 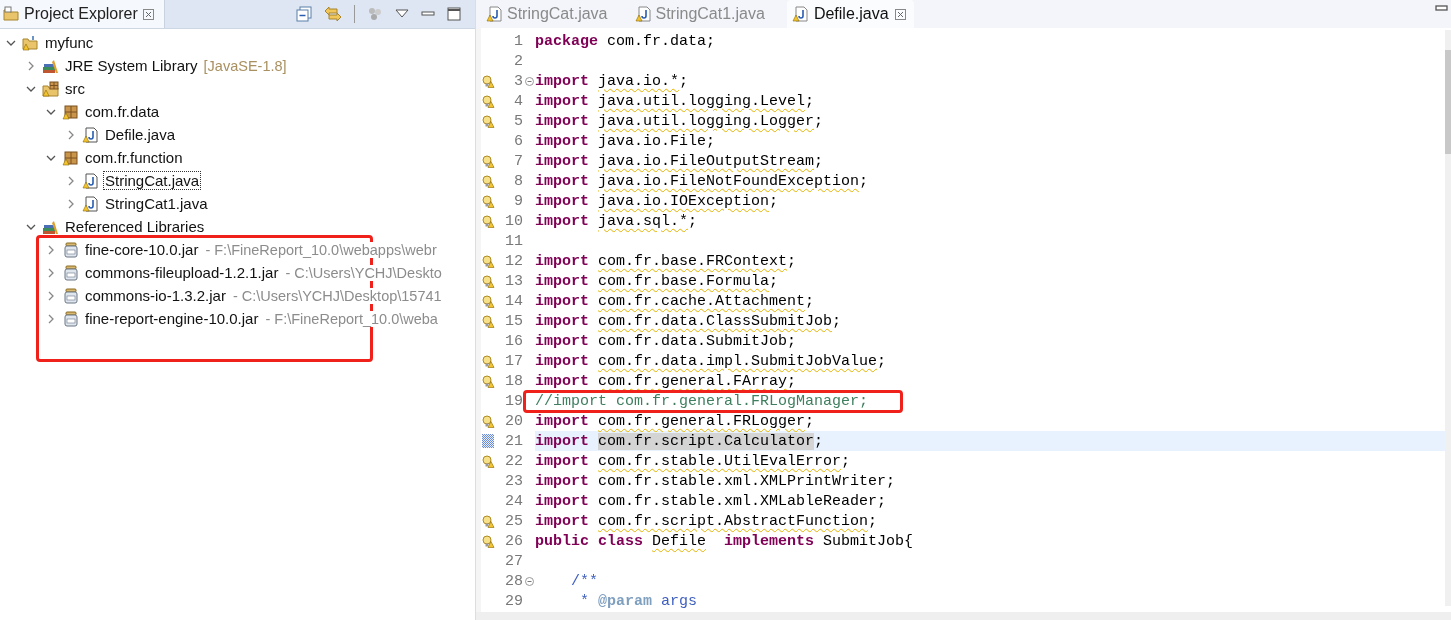 I want to click on line-number: 21, so click(x=513, y=441).